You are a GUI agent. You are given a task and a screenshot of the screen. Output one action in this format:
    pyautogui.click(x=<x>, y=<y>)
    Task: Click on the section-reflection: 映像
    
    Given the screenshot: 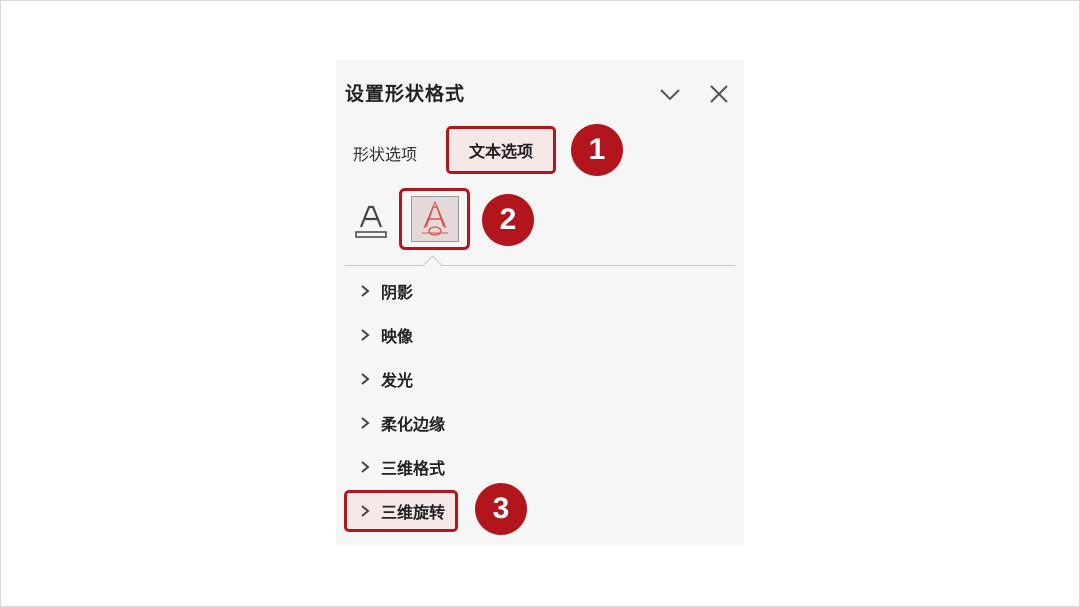 What is the action you would take?
    pyautogui.click(x=386, y=335)
    